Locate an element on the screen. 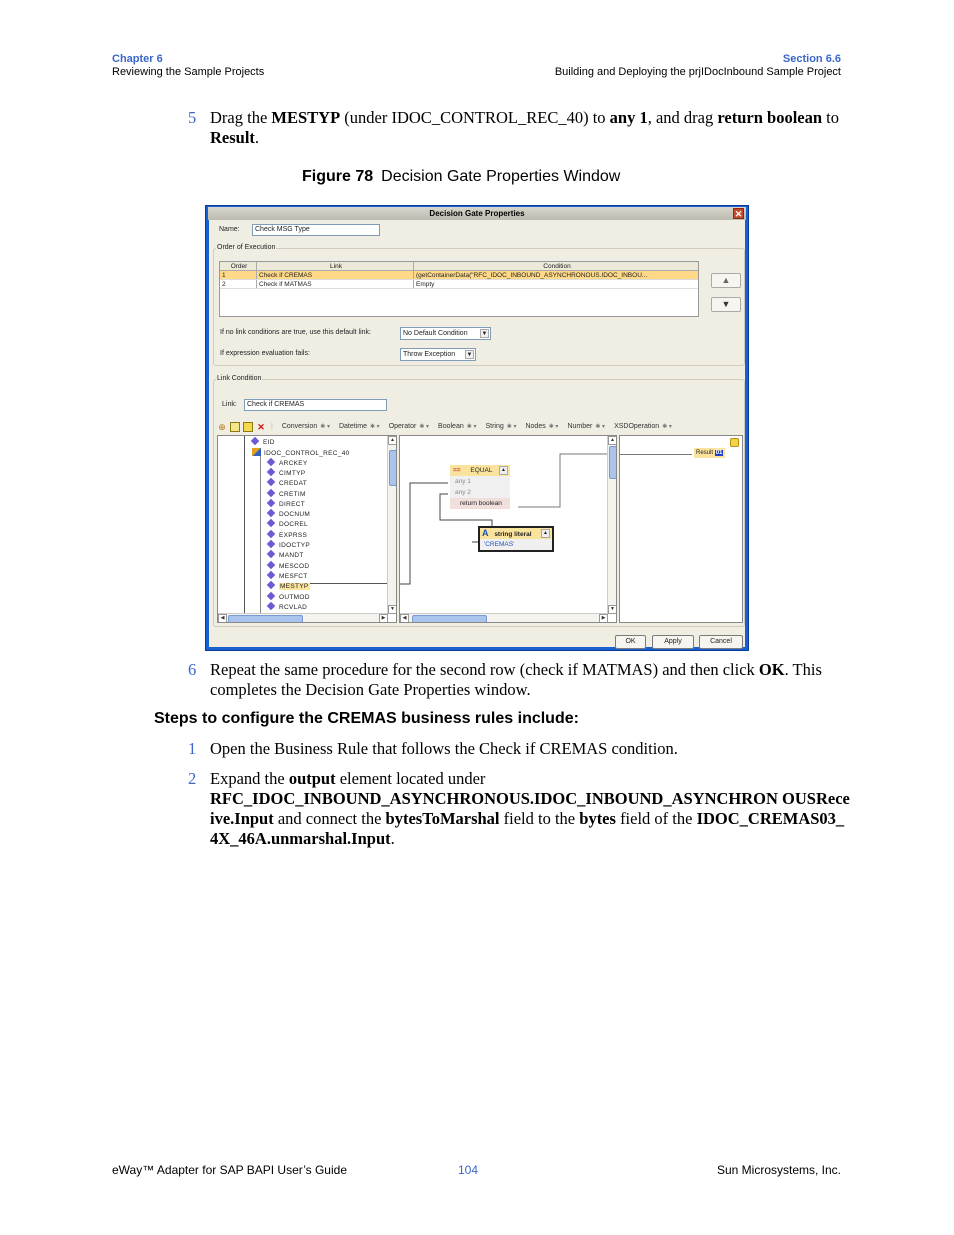  row-condition: Empty is located at coordinates (425, 284).